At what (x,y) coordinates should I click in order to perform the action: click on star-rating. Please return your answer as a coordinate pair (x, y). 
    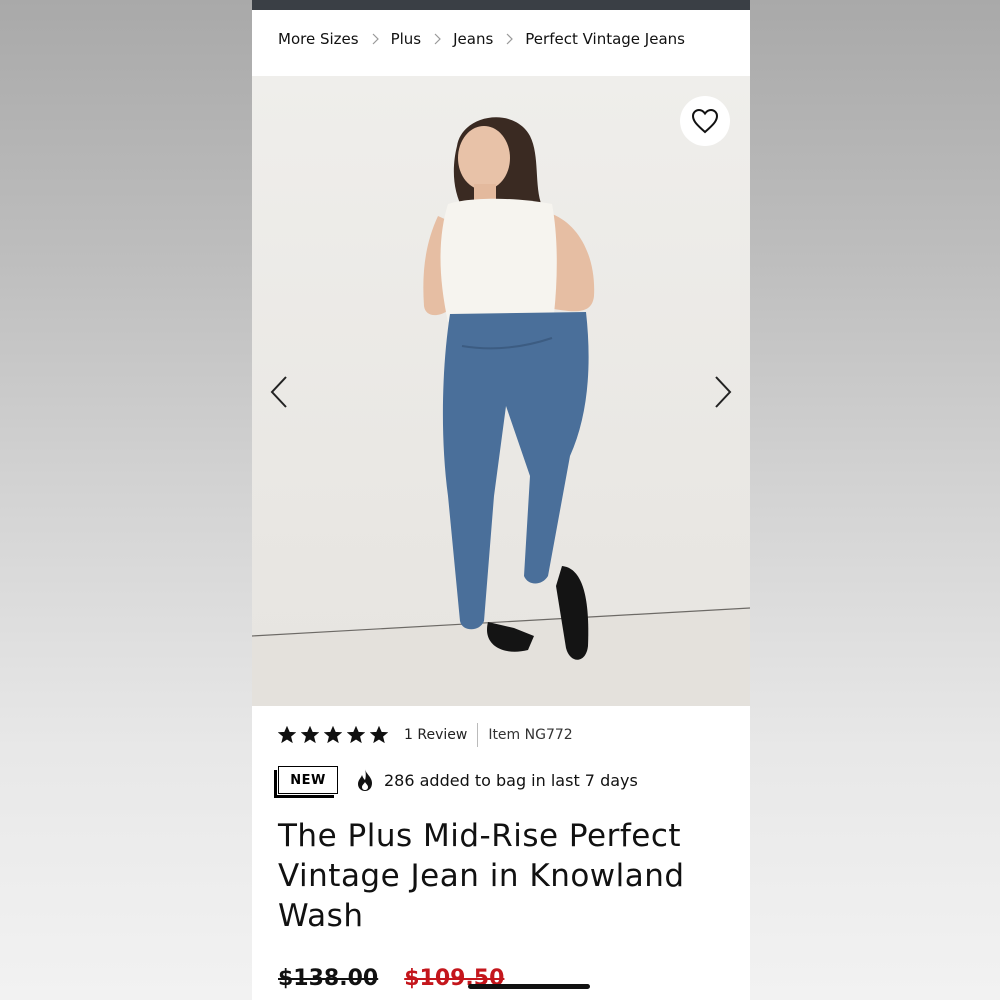
    Looking at the image, I should click on (333, 735).